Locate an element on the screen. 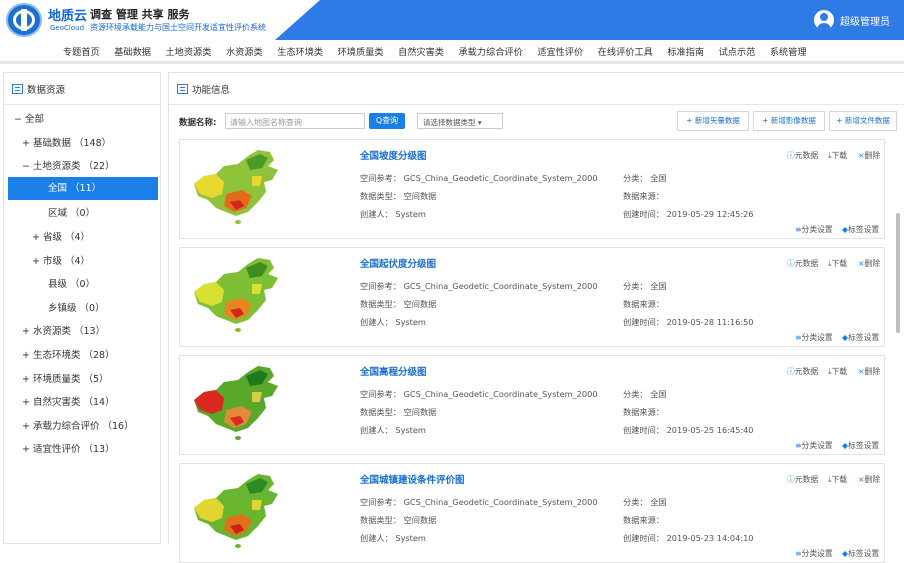 The height and width of the screenshot is (563, 904). tree-item: + 适宜性评价 （13） is located at coordinates (68, 448).